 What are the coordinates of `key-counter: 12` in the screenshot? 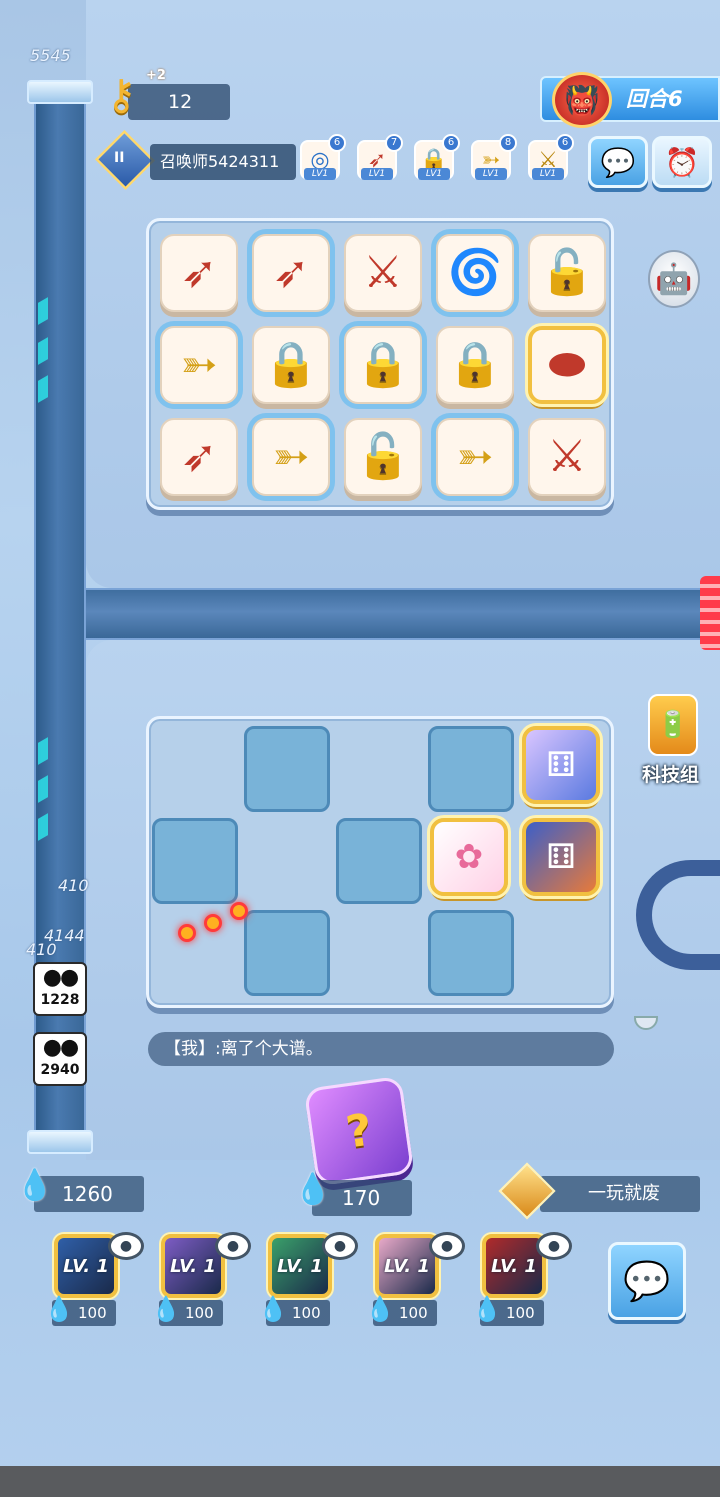 It's located at (179, 102).